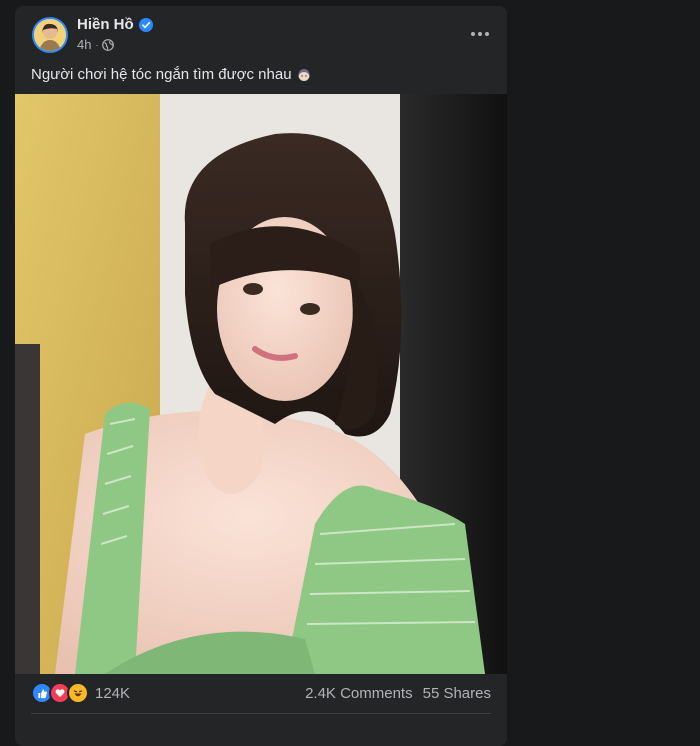 This screenshot has height=746, width=700. I want to click on avatar, so click(50, 35).